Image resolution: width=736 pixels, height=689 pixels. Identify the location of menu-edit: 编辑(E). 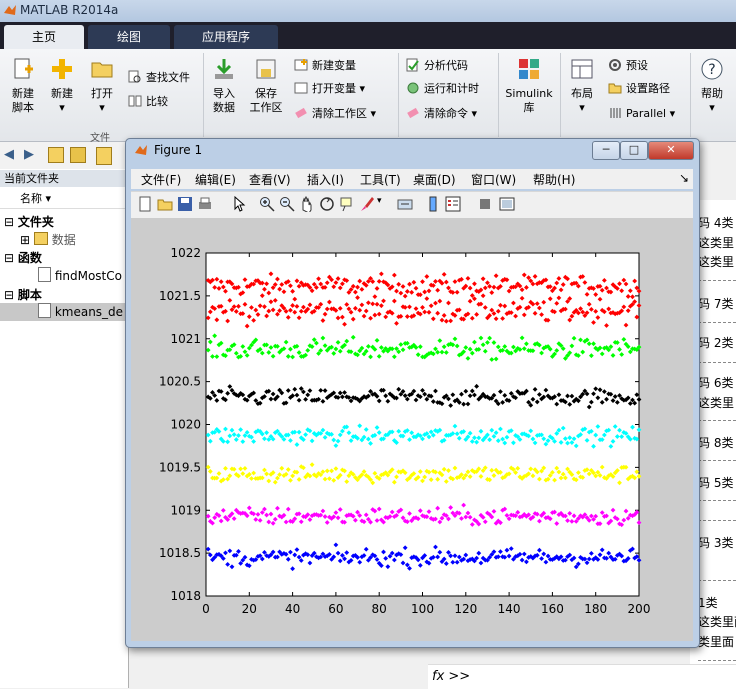
(215, 179).